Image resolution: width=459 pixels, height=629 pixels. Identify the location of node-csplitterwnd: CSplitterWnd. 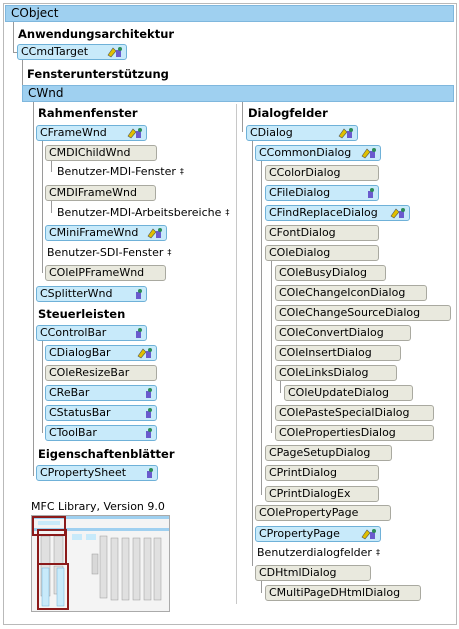
(91, 294).